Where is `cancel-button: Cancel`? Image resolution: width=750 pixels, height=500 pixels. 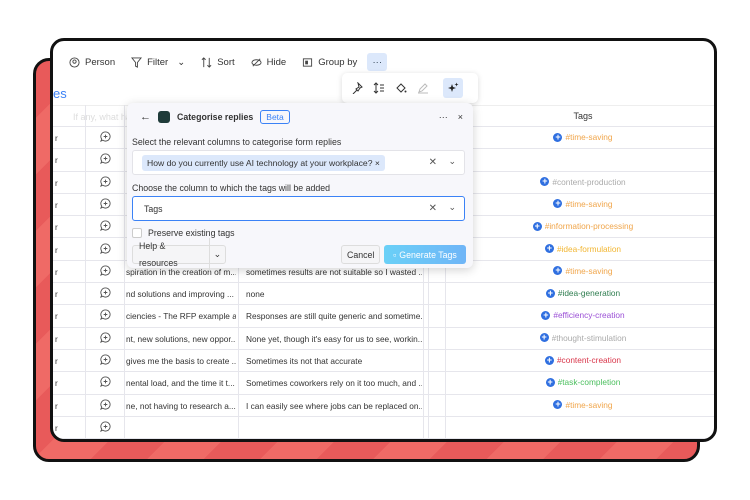
cancel-button: Cancel is located at coordinates (361, 254).